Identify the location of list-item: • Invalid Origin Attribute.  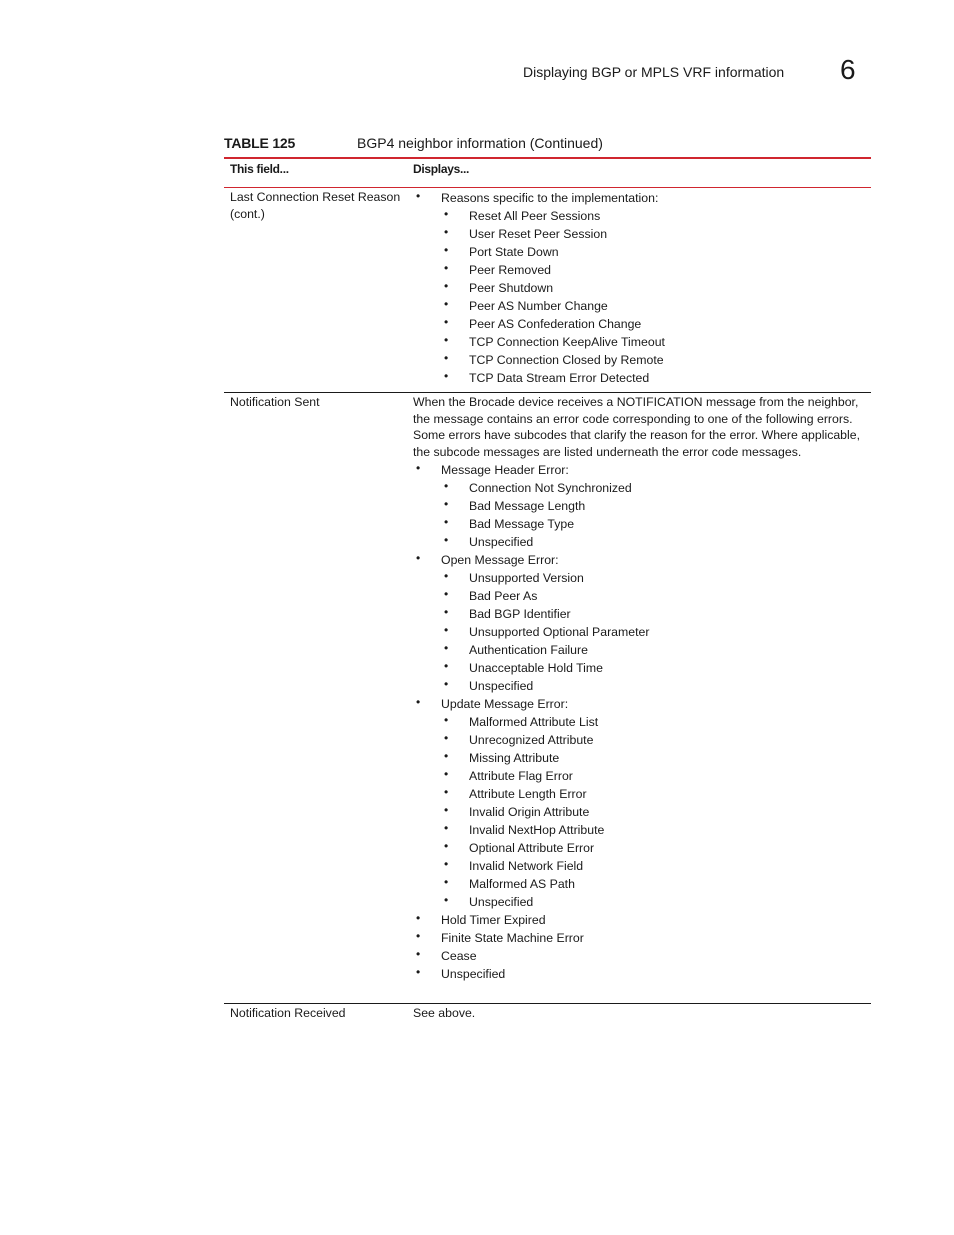
(640, 812).